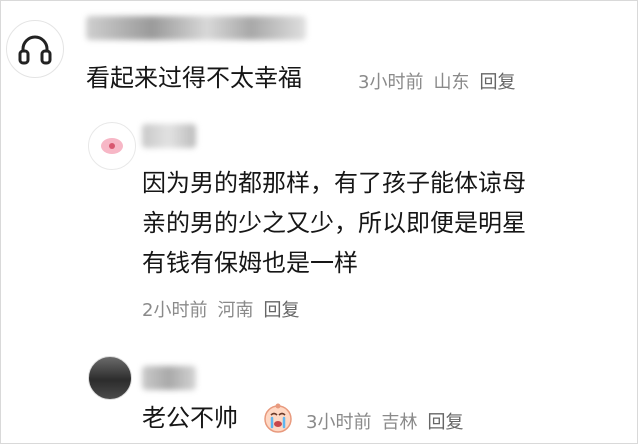 The width and height of the screenshot is (640, 446). Describe the element at coordinates (194, 78) in the screenshot. I see `comment-1-text: 看起来过得不太幸福` at that location.